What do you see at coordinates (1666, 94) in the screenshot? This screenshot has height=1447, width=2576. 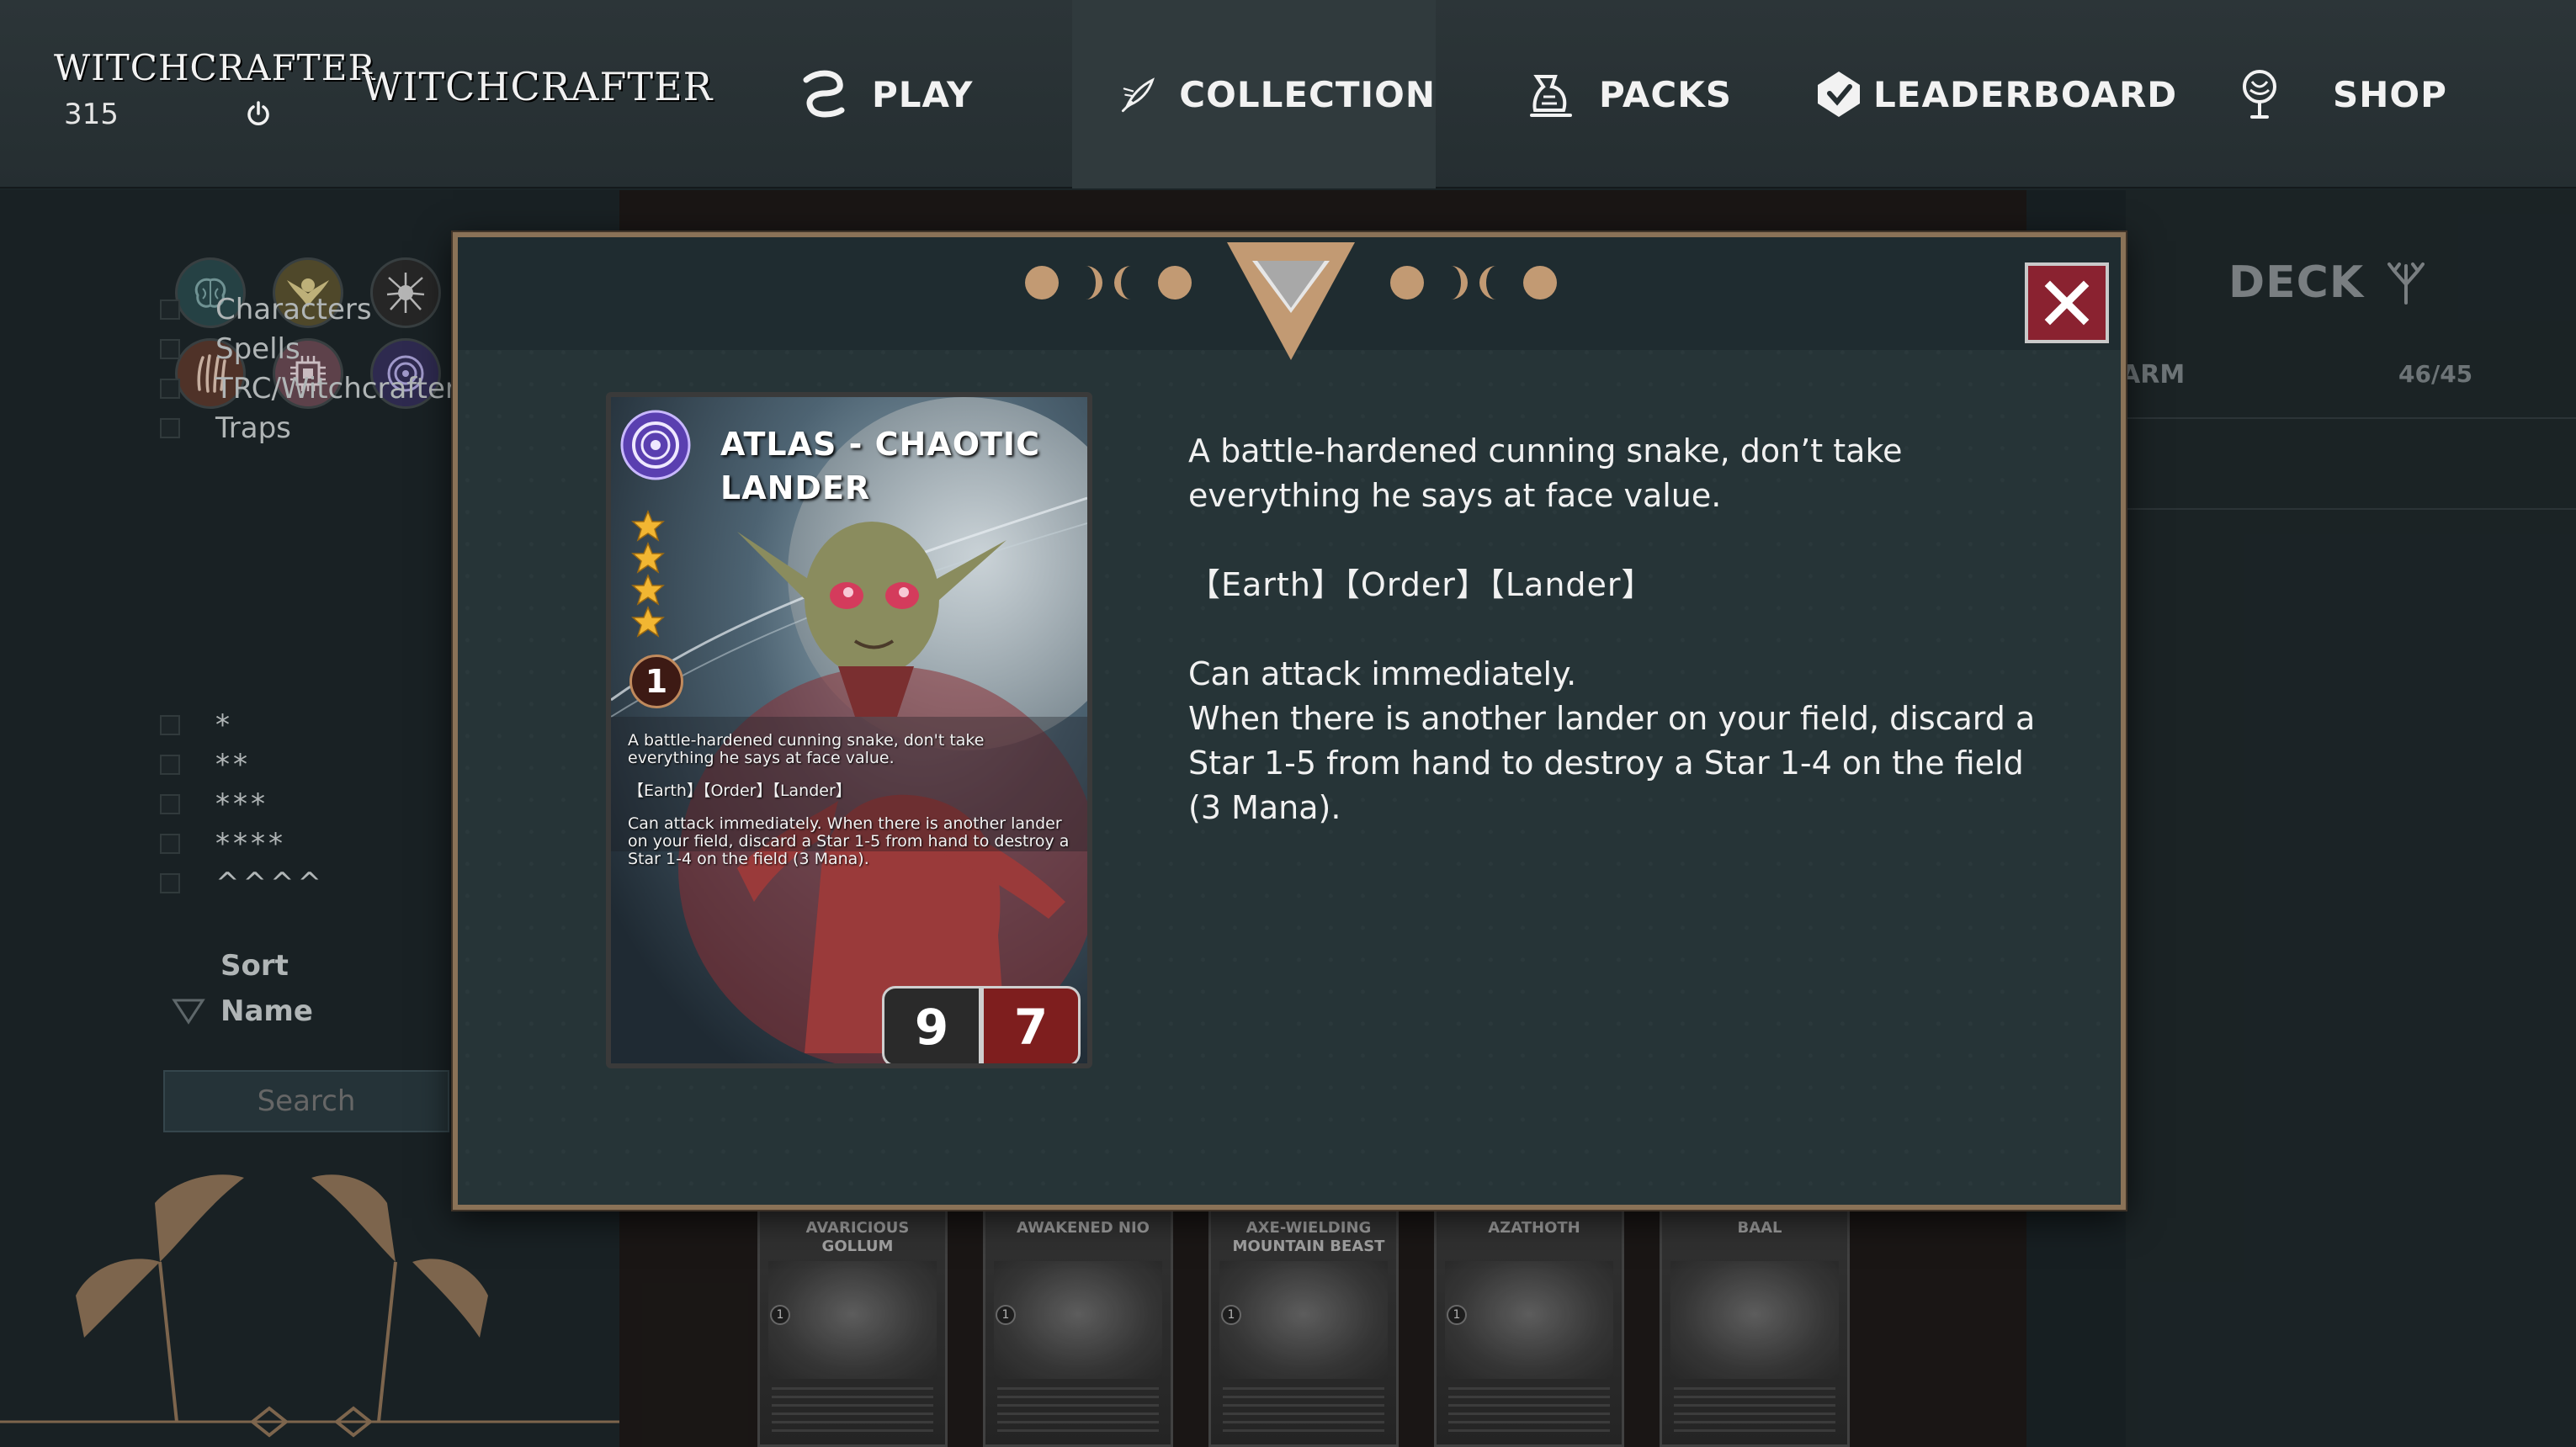 I see `nav-packs-label: PACKS` at bounding box center [1666, 94].